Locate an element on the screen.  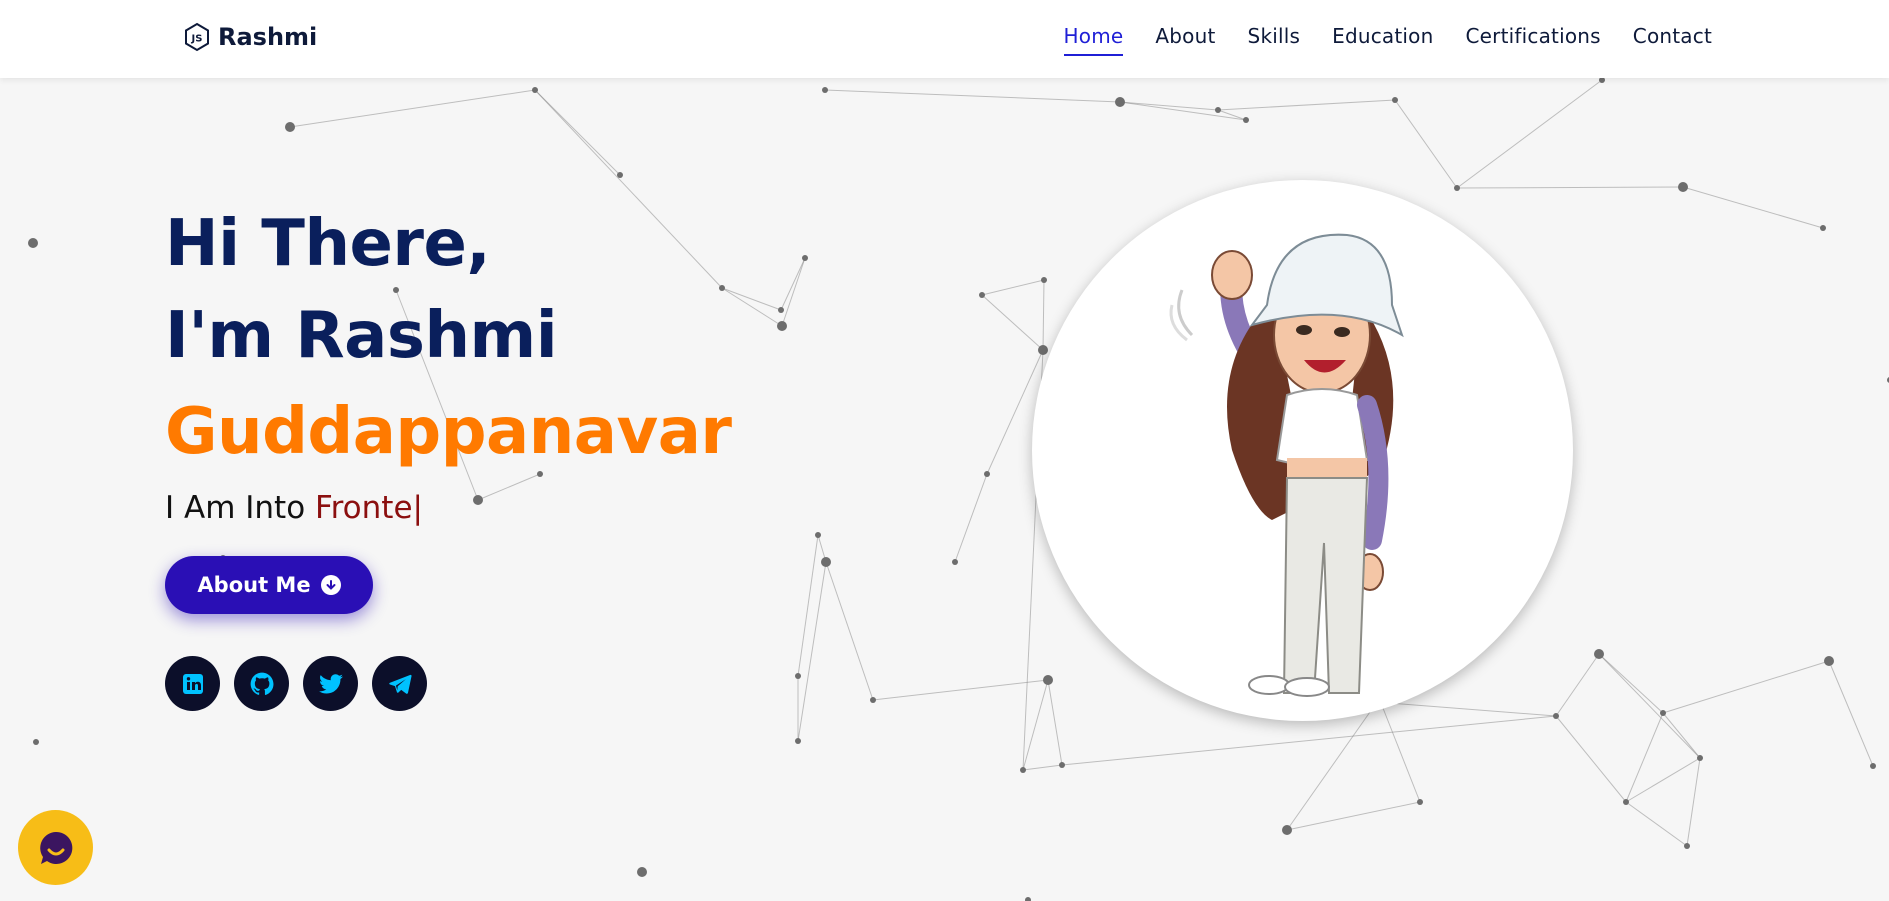
logo: JS Rashmi is located at coordinates (249, 37).